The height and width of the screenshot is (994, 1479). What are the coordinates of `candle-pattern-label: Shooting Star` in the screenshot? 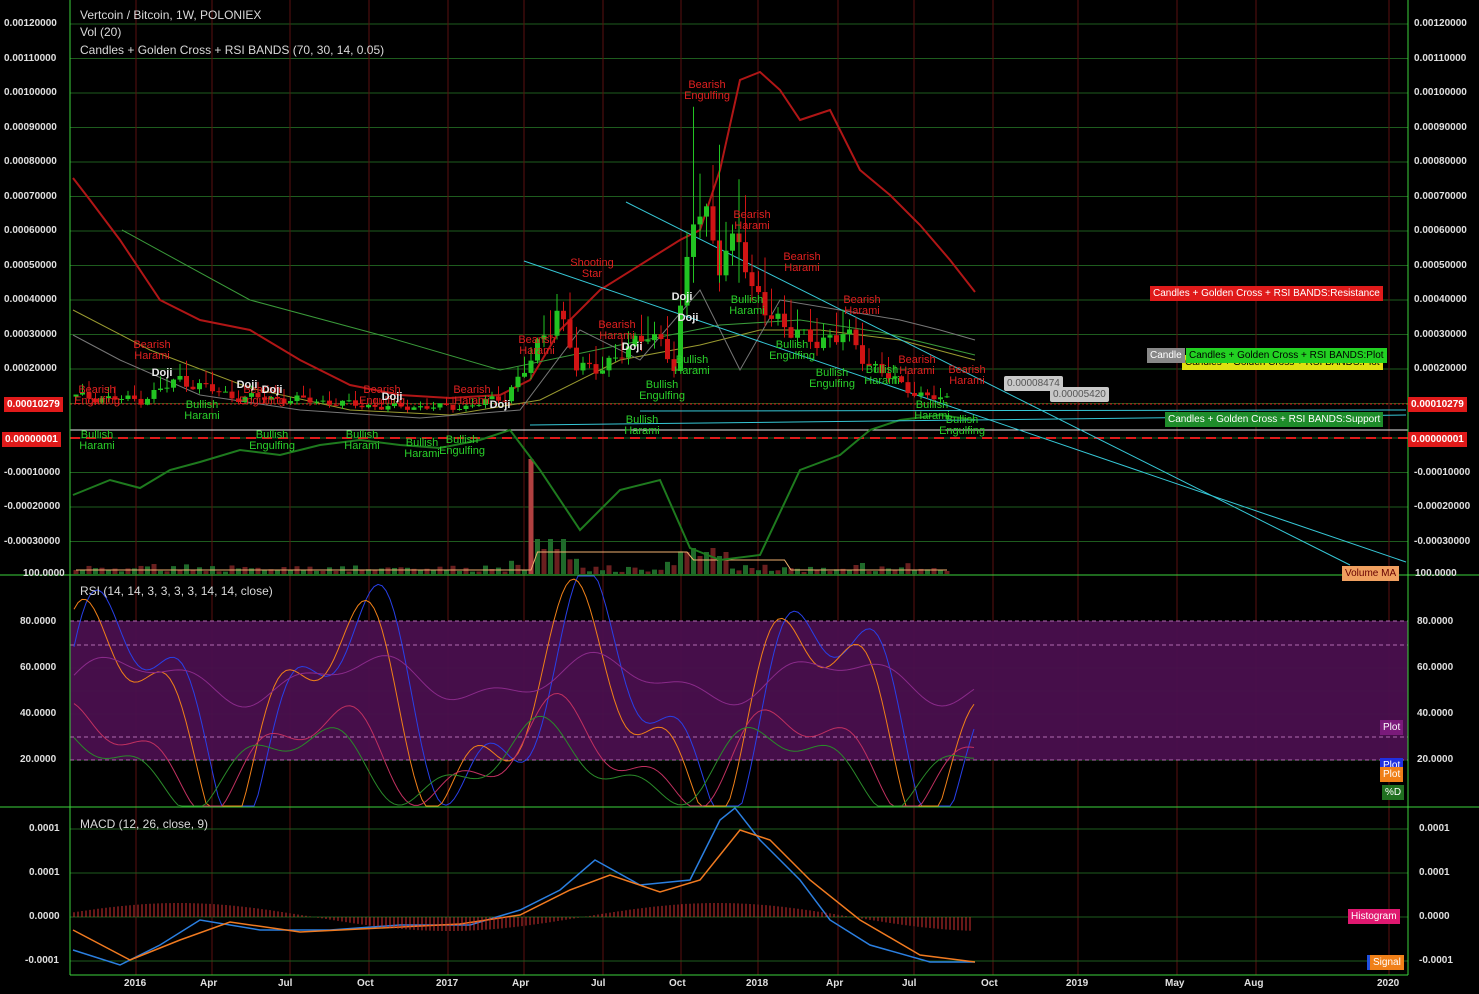 It's located at (592, 268).